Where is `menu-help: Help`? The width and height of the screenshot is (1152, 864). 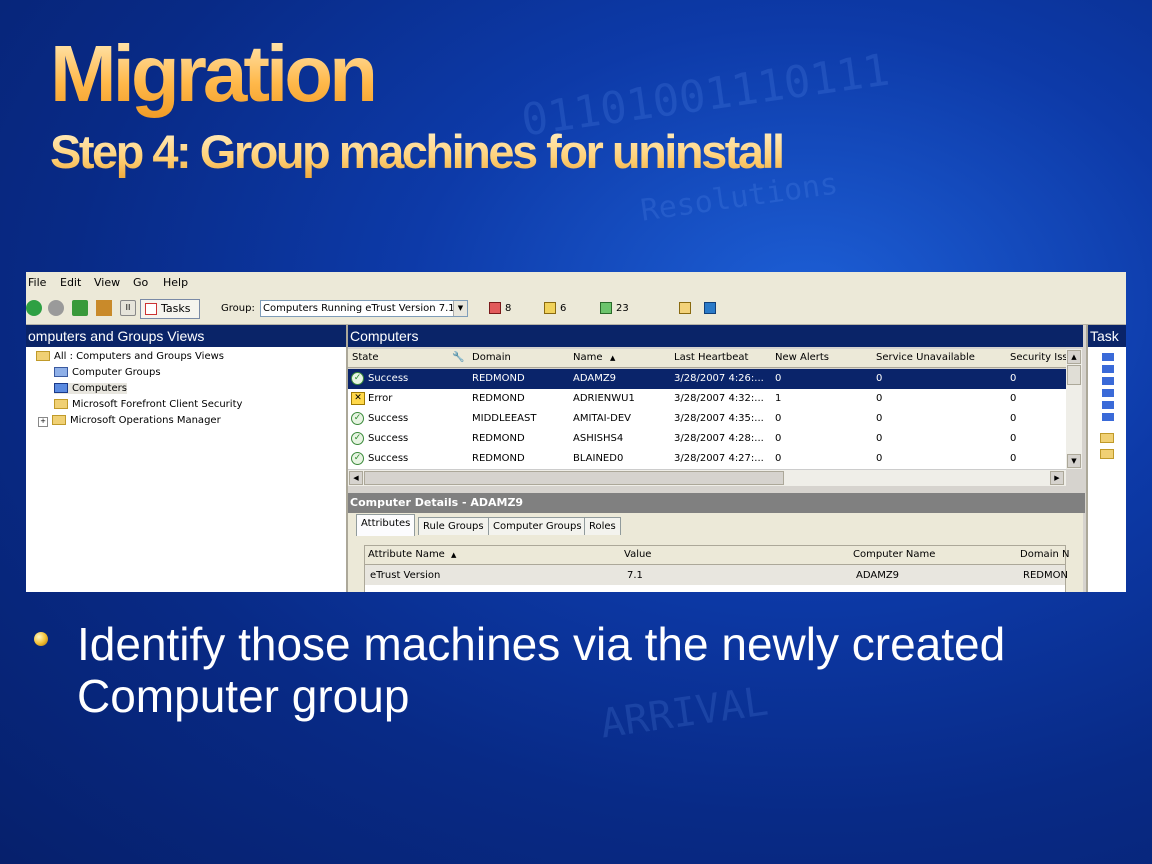
menu-help: Help is located at coordinates (175, 282).